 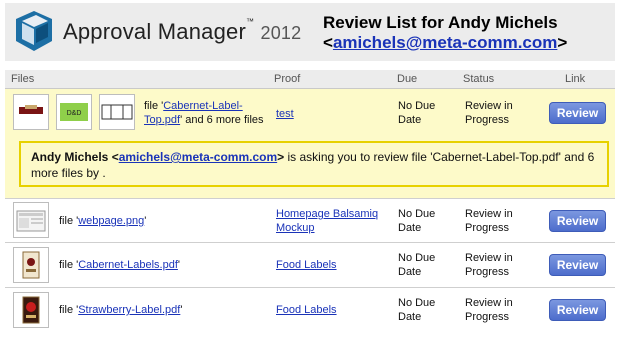 I want to click on file-suffix: ' and 6 more files, so click(x=222, y=120).